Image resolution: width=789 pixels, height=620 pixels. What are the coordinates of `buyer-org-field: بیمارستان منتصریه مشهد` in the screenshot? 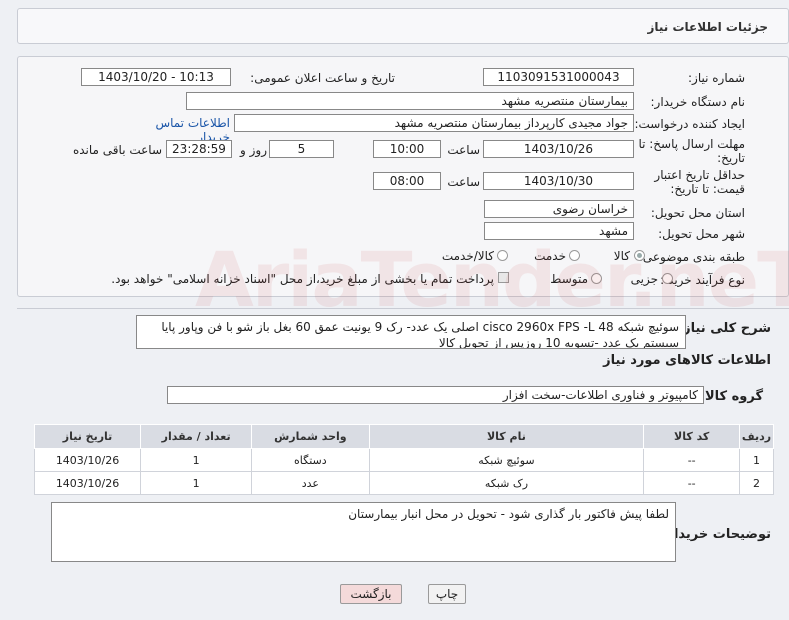 It's located at (410, 101).